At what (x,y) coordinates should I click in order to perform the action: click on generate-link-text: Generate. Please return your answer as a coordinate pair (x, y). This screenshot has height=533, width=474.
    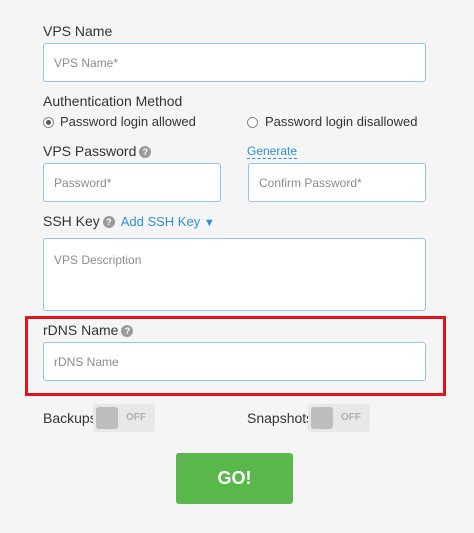
    Looking at the image, I should click on (272, 151).